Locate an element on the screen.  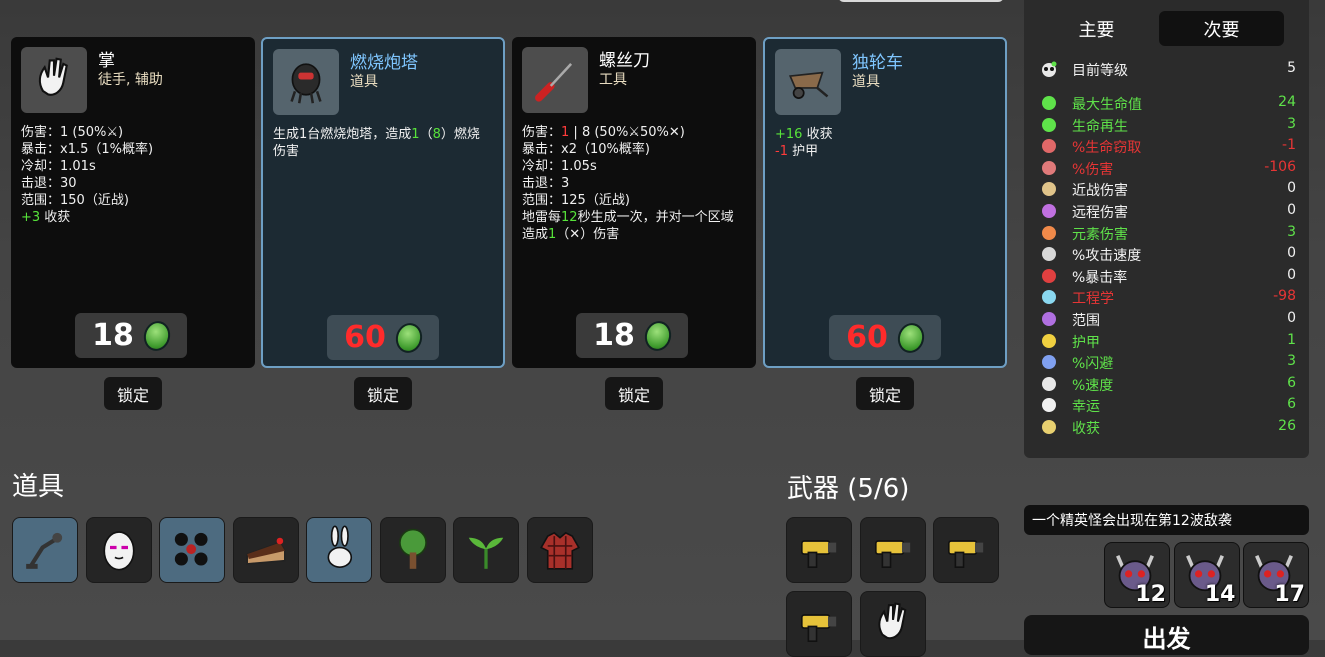
desc-line: -1 护甲 is located at coordinates (885, 151).